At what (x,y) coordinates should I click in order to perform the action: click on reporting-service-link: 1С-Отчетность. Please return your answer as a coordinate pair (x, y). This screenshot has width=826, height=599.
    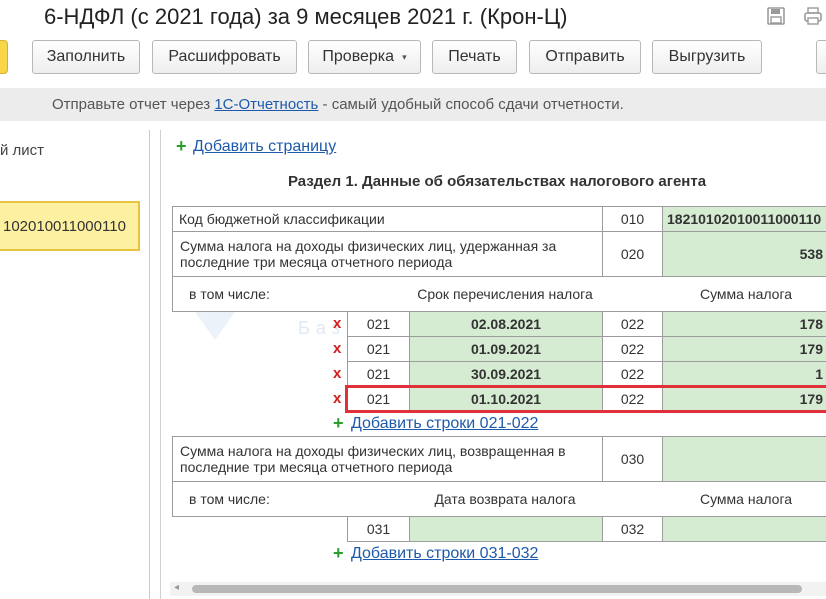
    Looking at the image, I should click on (266, 104).